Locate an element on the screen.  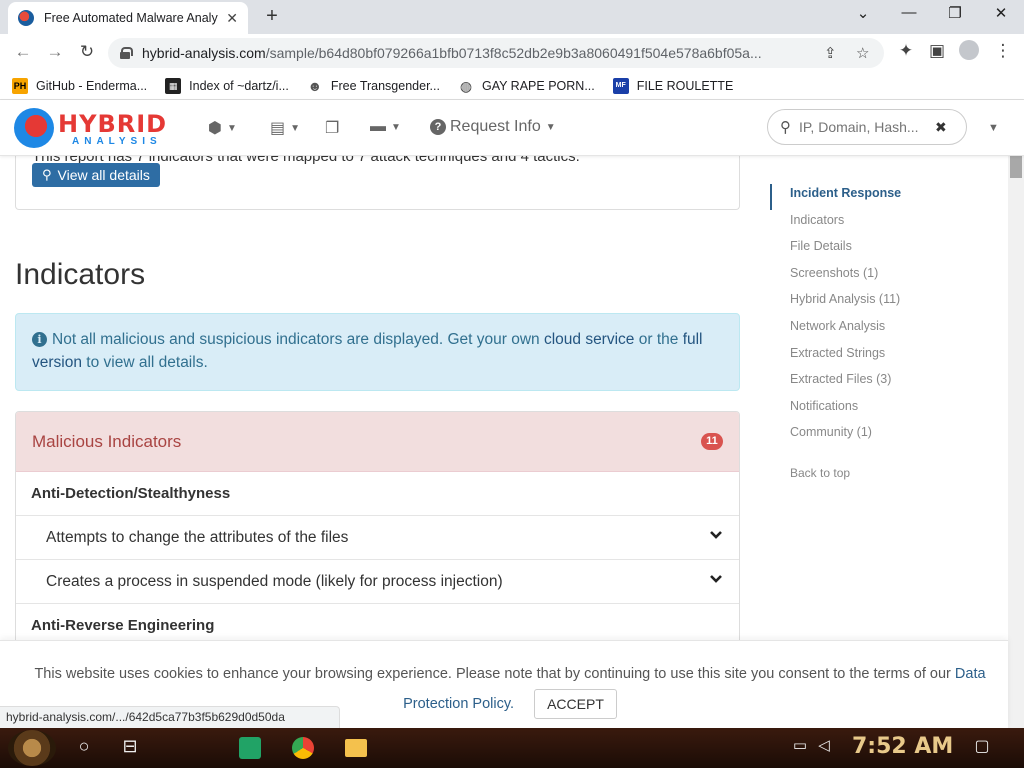
cloud-service-link: cloud service is located at coordinates (589, 339).